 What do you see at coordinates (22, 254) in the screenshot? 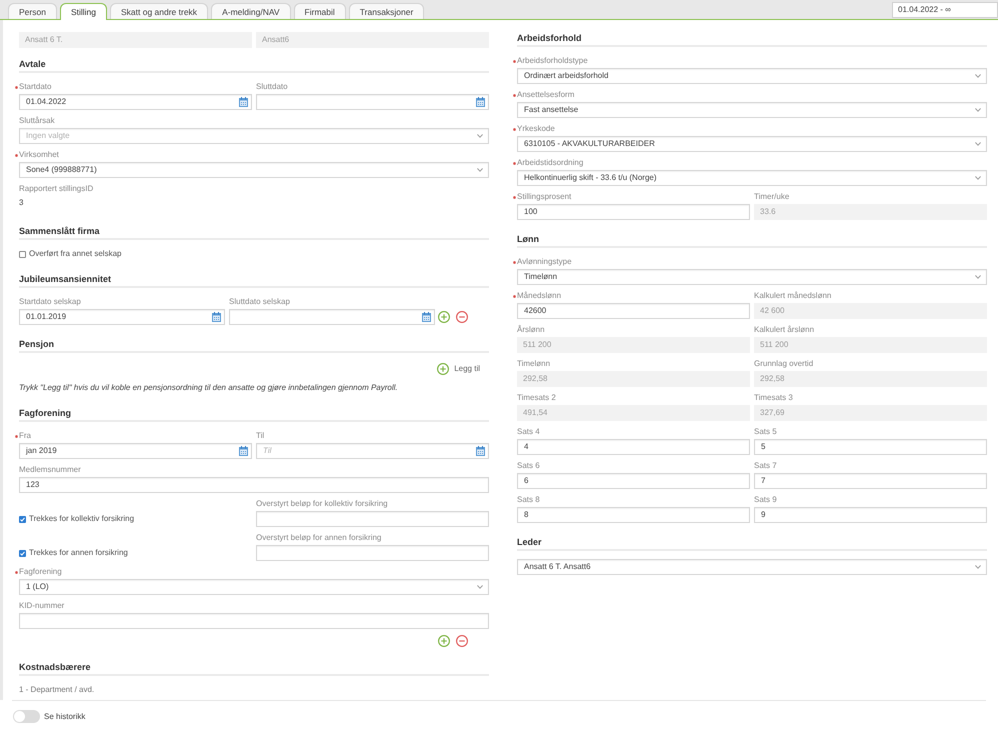
I see `checkbox` at bounding box center [22, 254].